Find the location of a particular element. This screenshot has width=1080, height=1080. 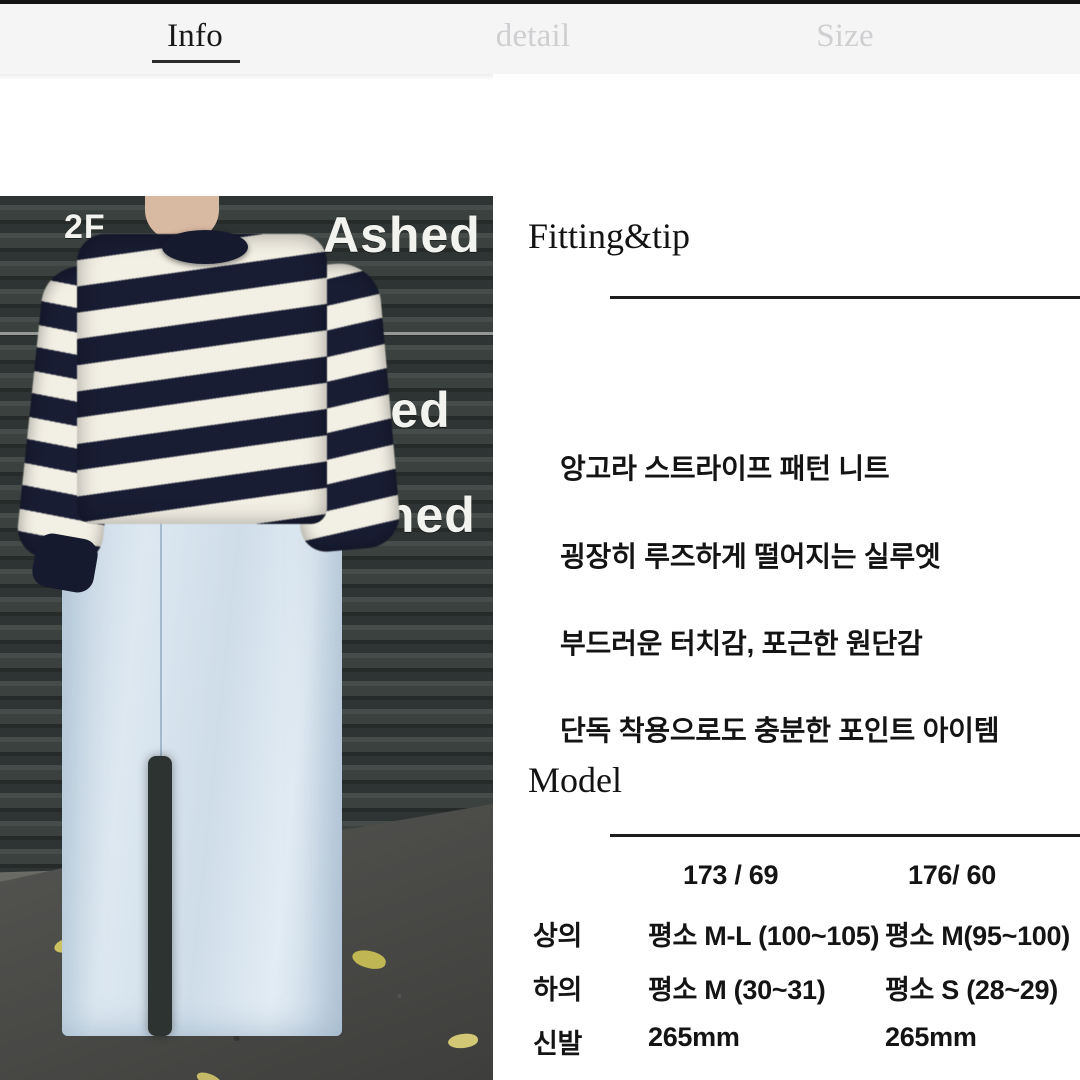

row-bottom-model2: 평소 S (28~29) is located at coordinates (971, 990).